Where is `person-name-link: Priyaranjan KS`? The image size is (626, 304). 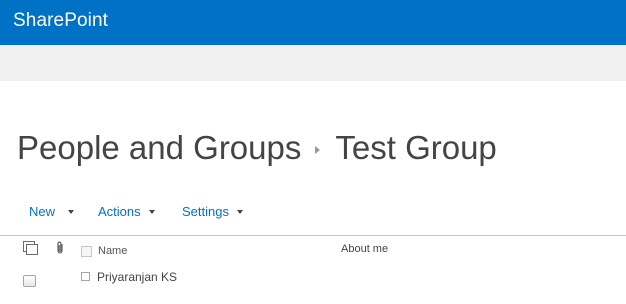
person-name-link: Priyaranjan KS is located at coordinates (137, 277).